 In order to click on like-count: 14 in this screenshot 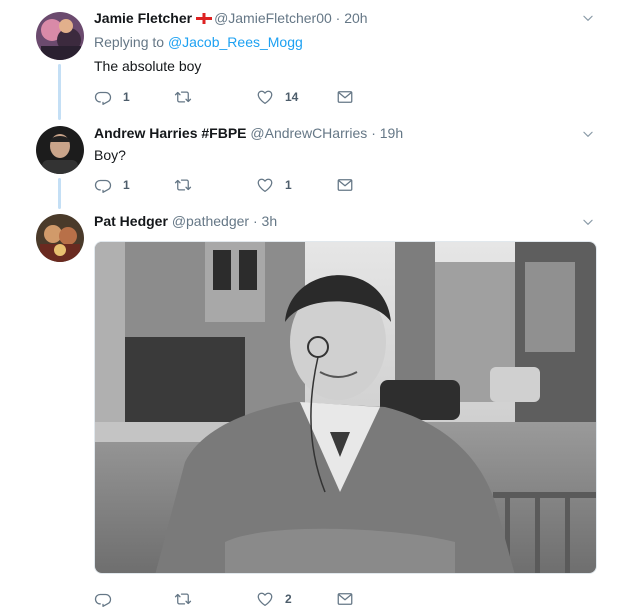, I will do `click(292, 97)`.